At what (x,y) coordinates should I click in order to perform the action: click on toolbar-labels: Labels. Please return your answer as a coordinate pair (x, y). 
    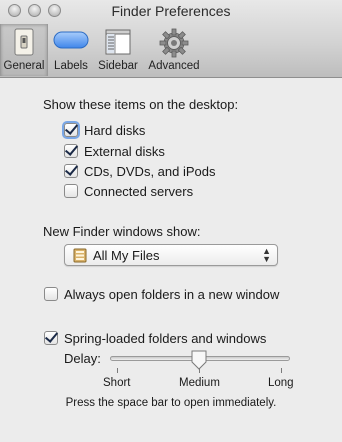
    Looking at the image, I should click on (71, 50).